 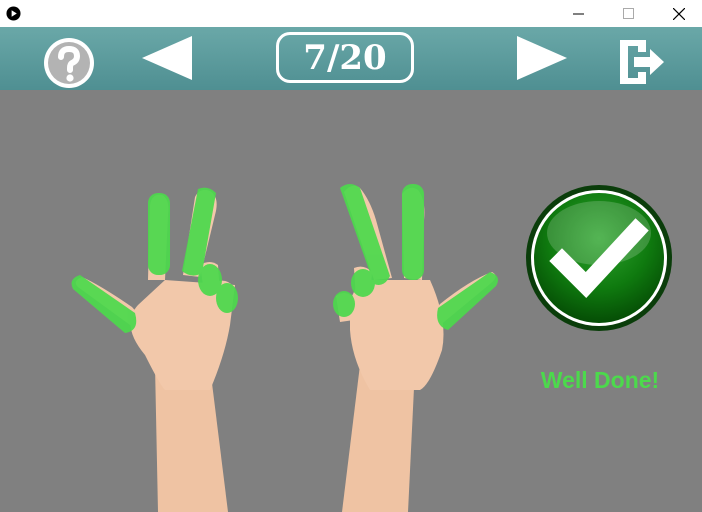 I want to click on close-button, so click(x=679, y=13).